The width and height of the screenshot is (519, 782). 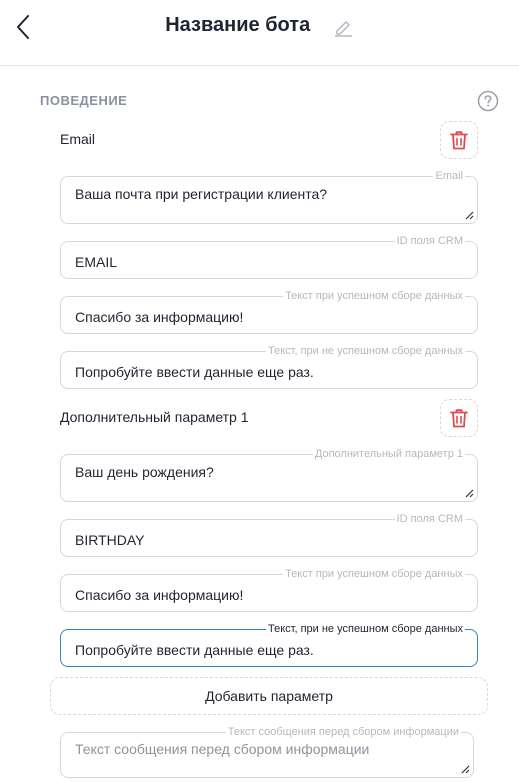 What do you see at coordinates (343, 732) in the screenshot?
I see `field-label: Текст сообщения перед сбором информации` at bounding box center [343, 732].